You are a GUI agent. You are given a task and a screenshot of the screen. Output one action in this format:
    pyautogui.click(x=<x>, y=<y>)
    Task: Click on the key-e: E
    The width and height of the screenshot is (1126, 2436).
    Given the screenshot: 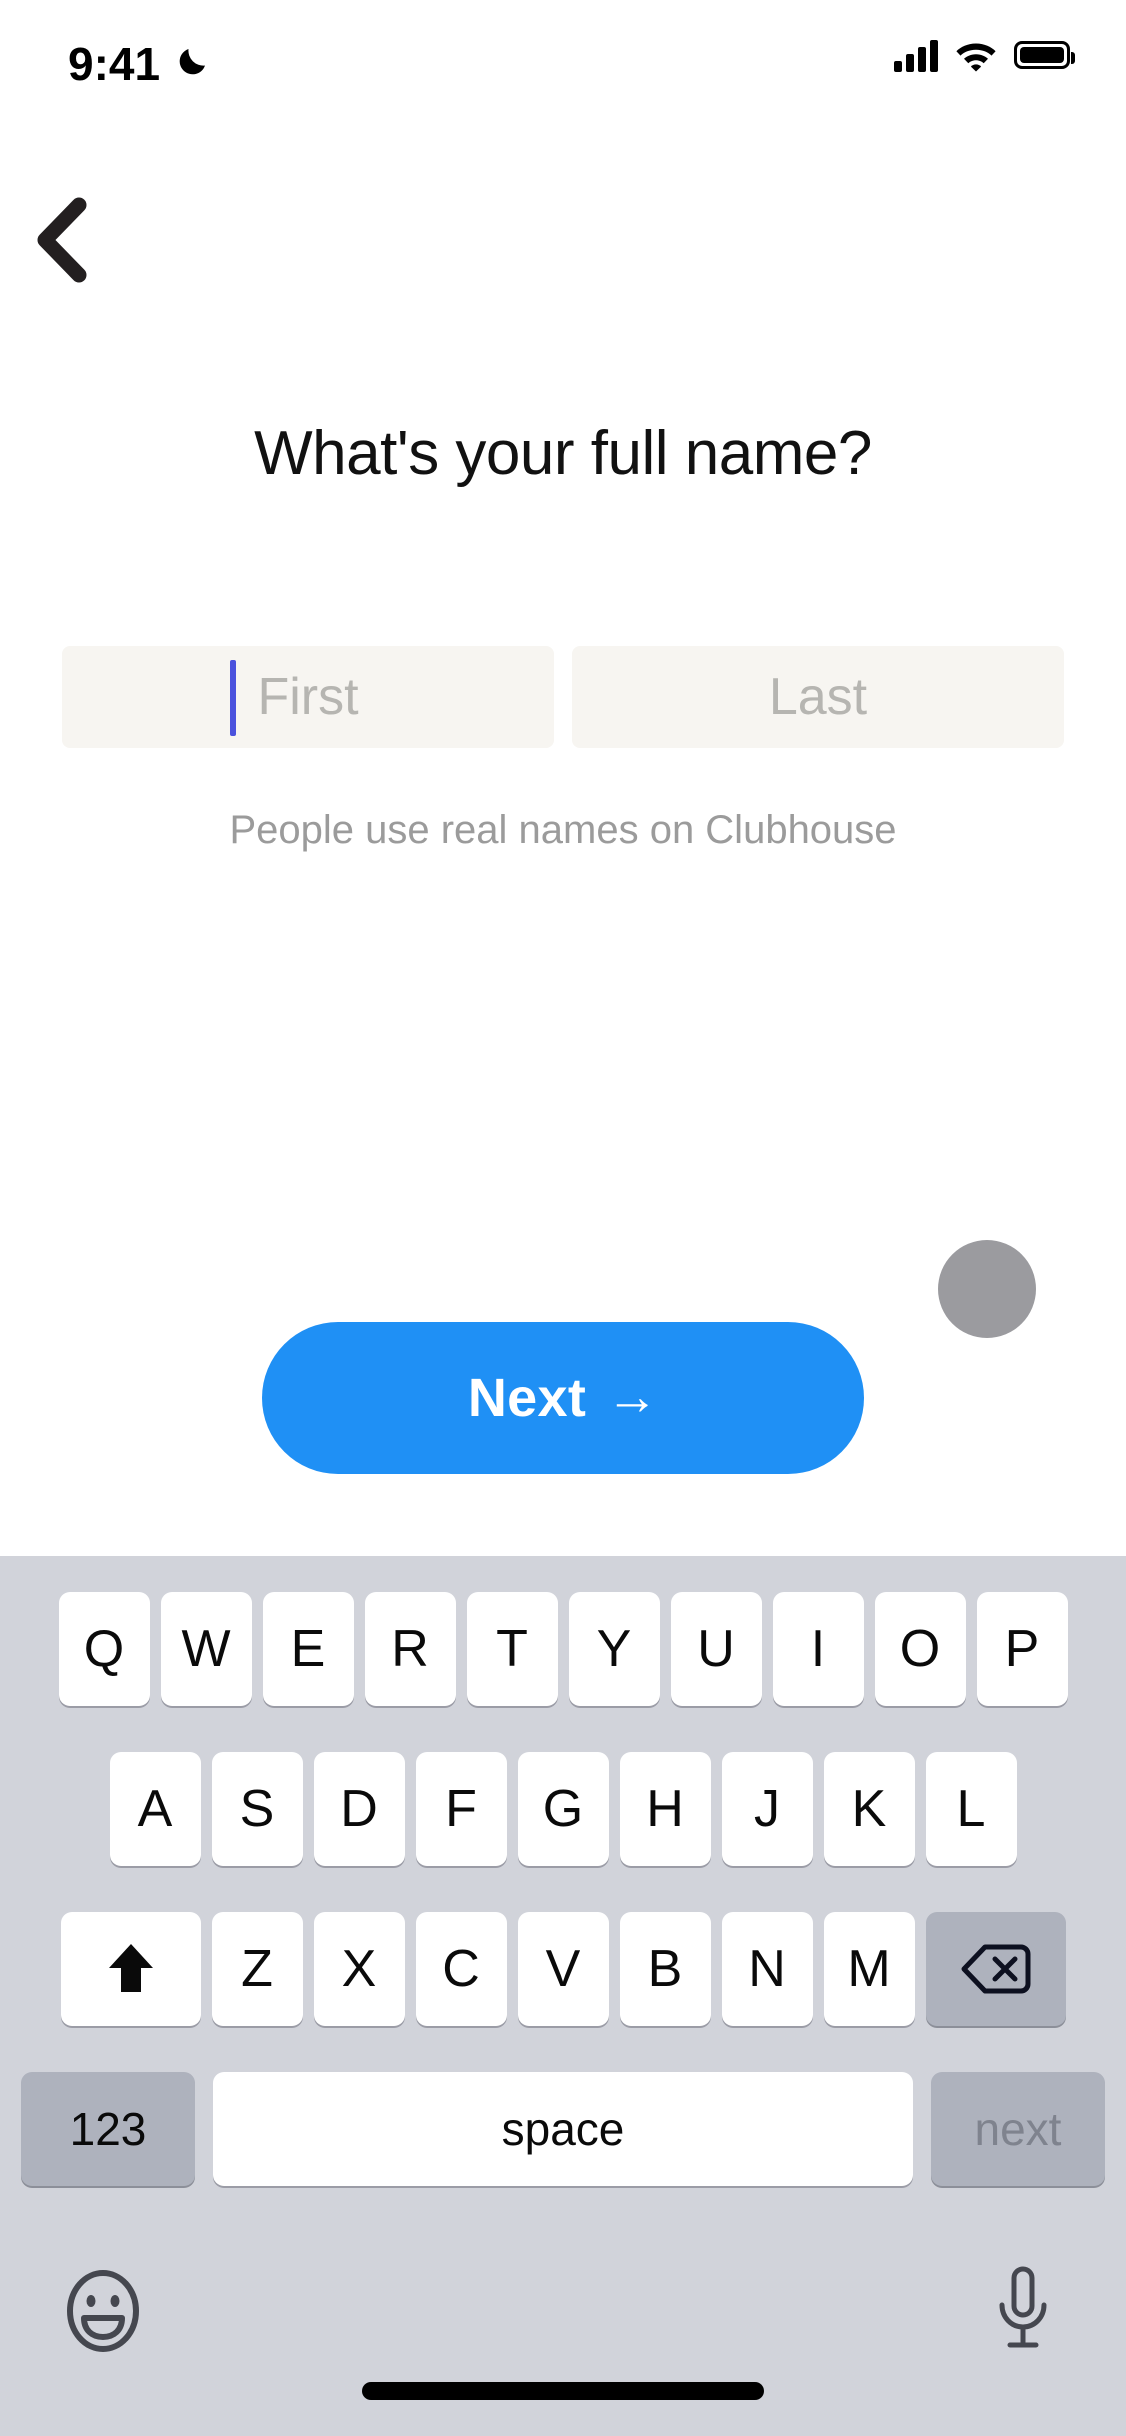 What is the action you would take?
    pyautogui.click(x=308, y=1649)
    